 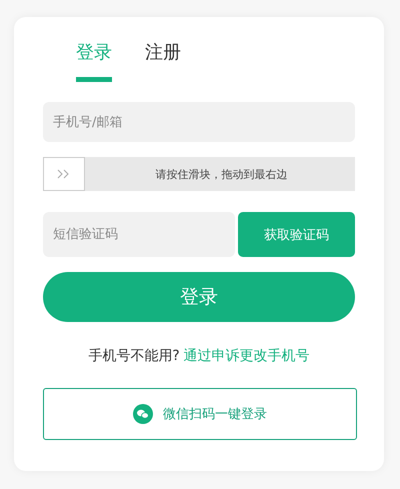 What do you see at coordinates (94, 61) in the screenshot?
I see `tab: 登录` at bounding box center [94, 61].